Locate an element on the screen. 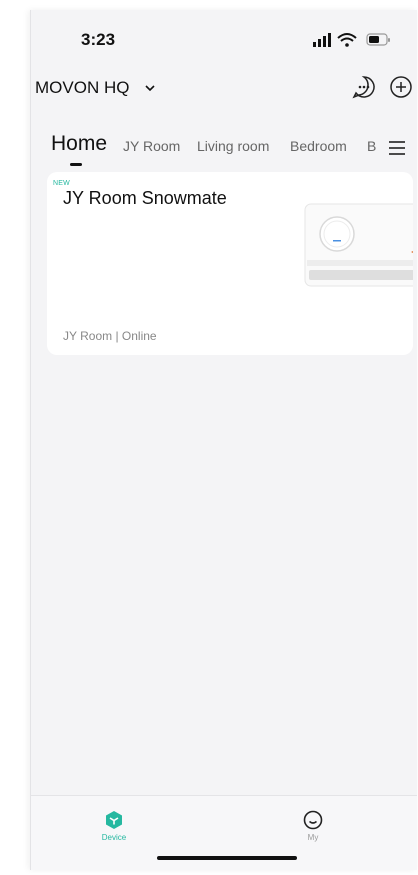 The height and width of the screenshot is (875, 418). device-status: JY Room | Online is located at coordinates (110, 336).